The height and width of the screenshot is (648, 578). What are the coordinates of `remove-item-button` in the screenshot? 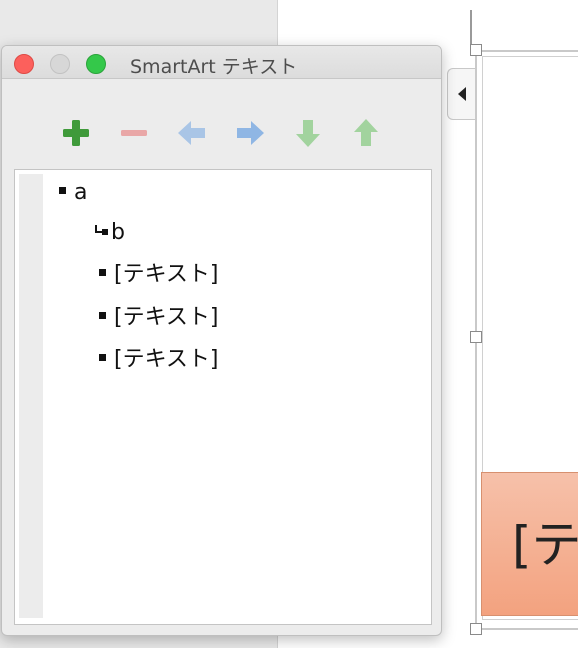 It's located at (134, 133).